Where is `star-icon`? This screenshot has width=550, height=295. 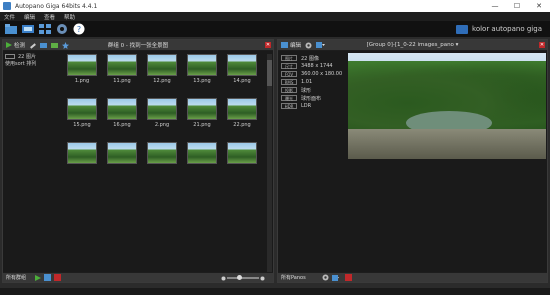
star-icon is located at coordinates (66, 45).